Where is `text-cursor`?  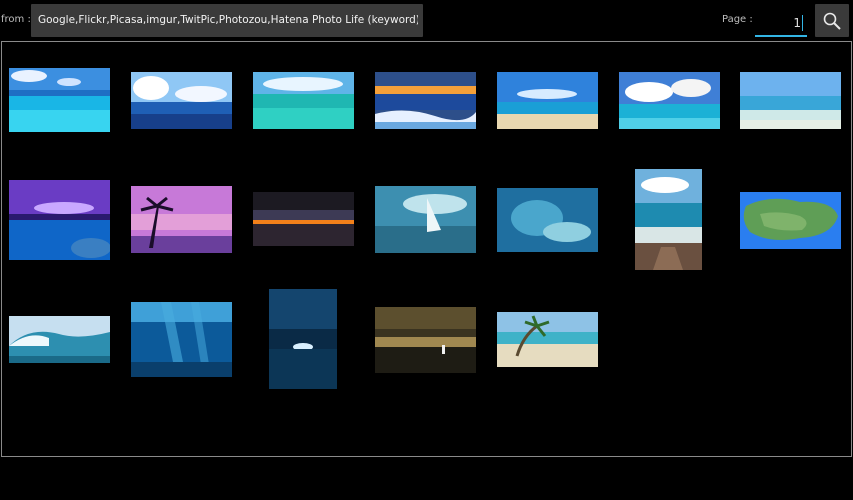 text-cursor is located at coordinates (802, 23).